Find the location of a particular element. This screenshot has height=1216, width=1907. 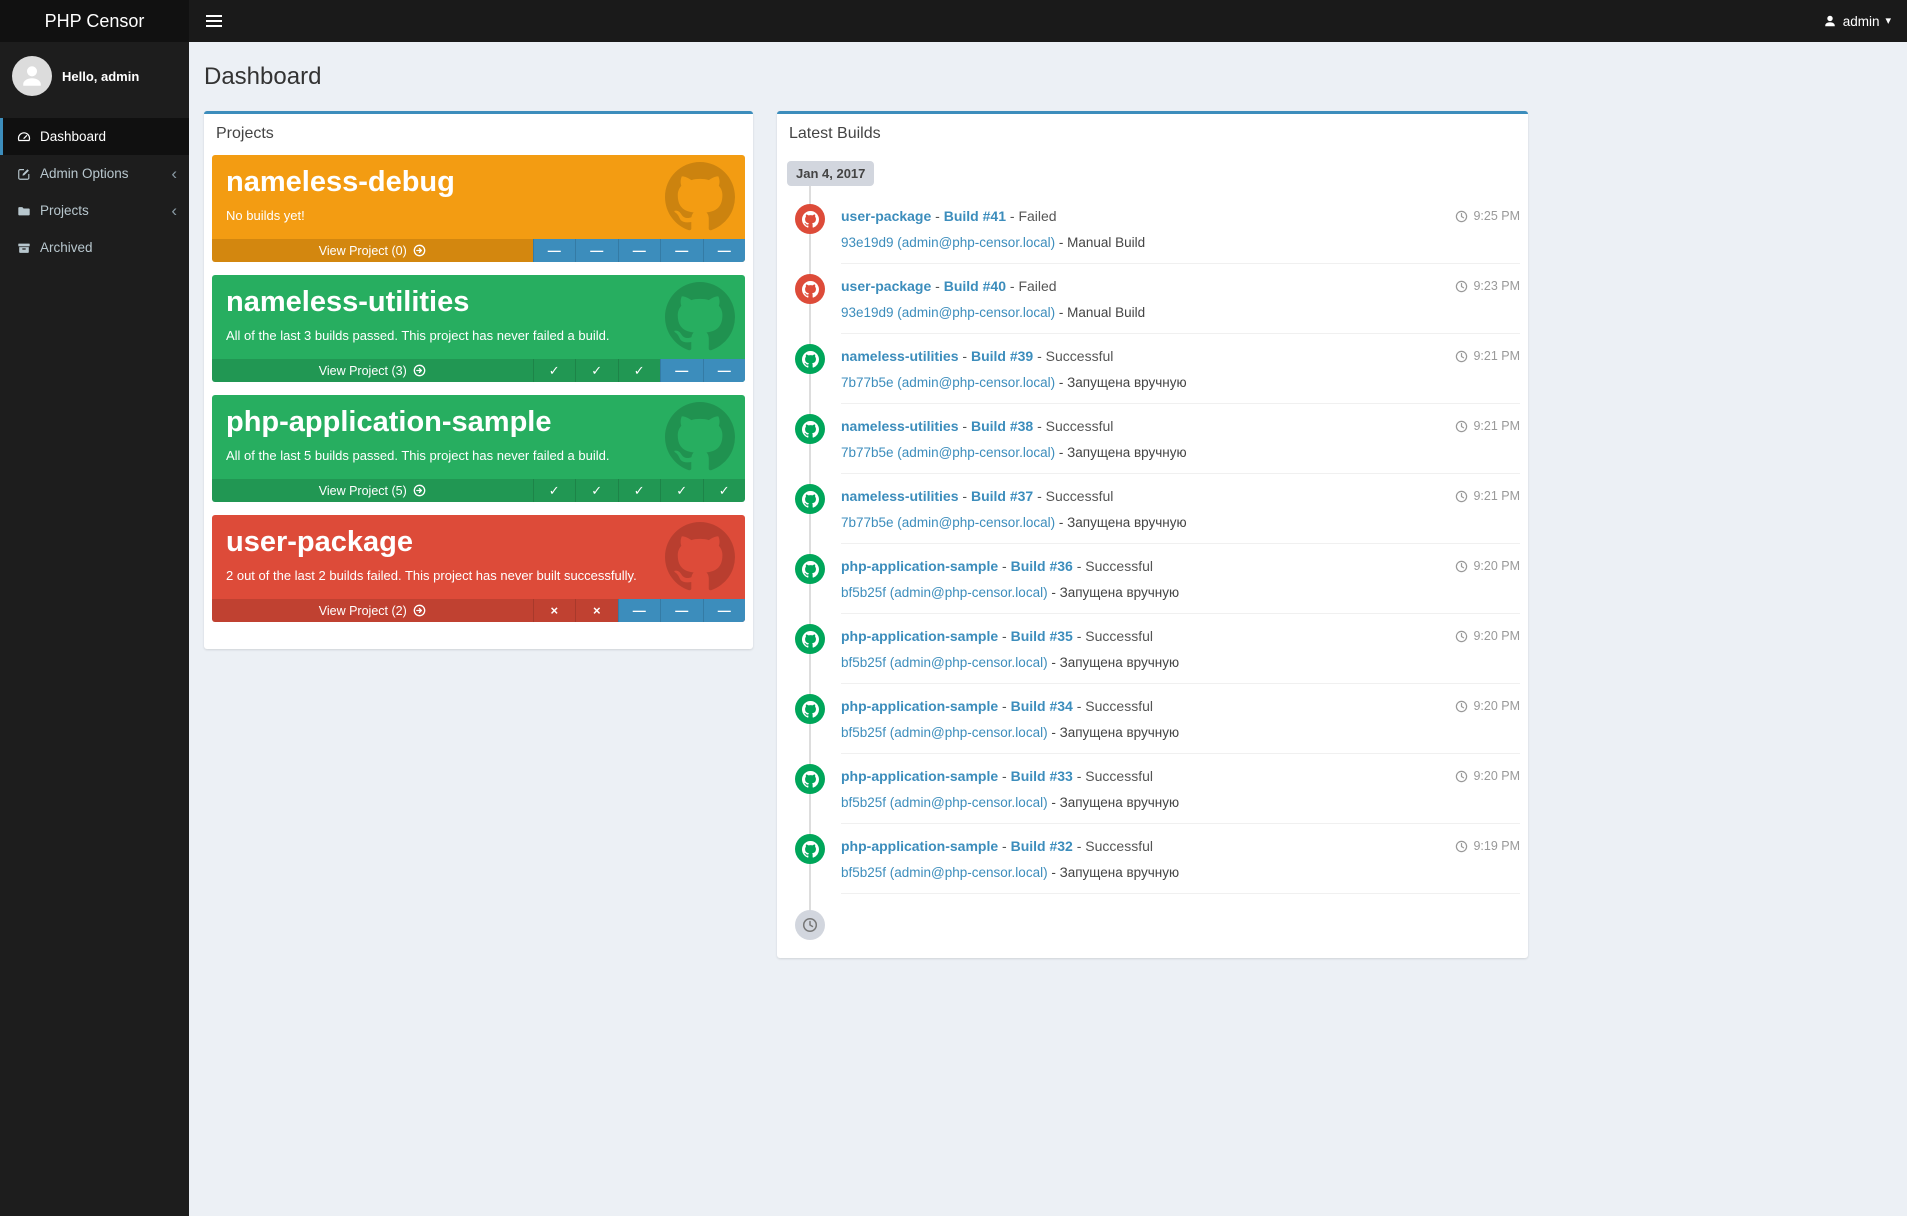

build-number-link: Build #32 is located at coordinates (1042, 846).